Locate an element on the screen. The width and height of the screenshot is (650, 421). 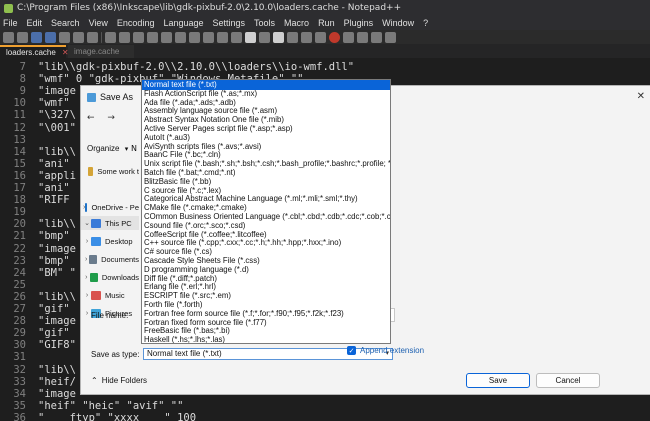
nav-item: › Desktop is located at coordinates (110, 241).